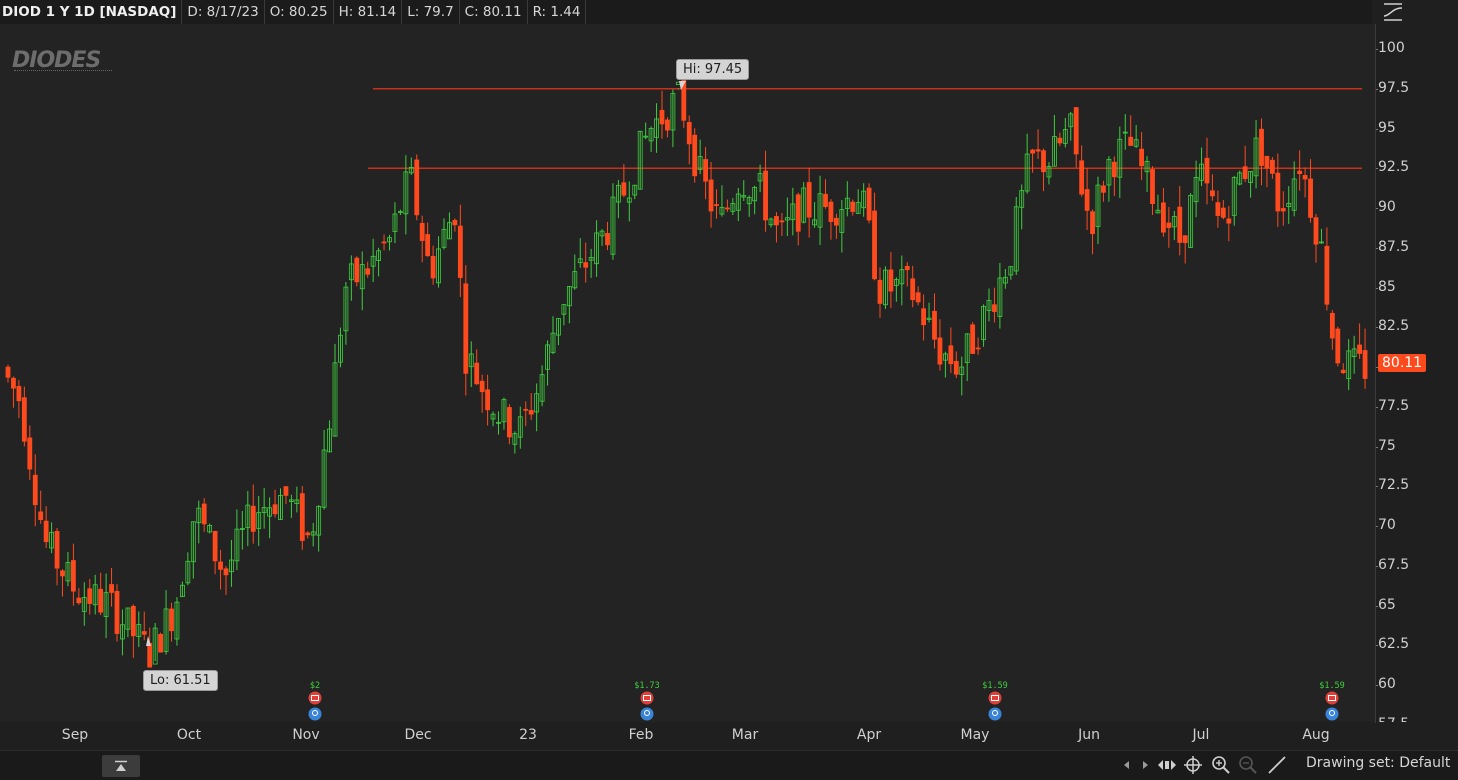  What do you see at coordinates (1277, 765) in the screenshot?
I see `drawing-tool-button` at bounding box center [1277, 765].